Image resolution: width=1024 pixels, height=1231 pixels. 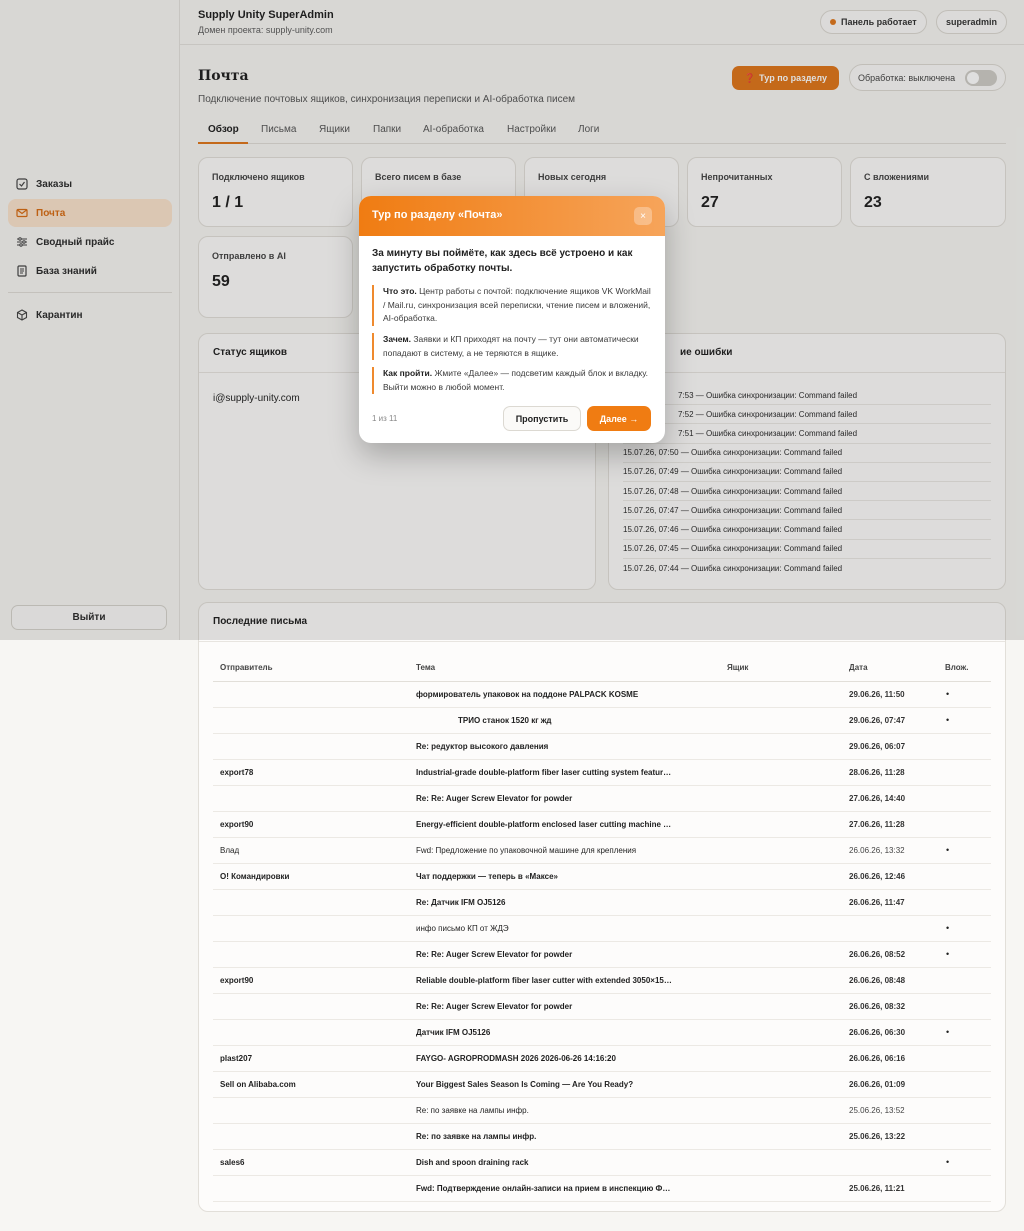 What do you see at coordinates (311, 772) in the screenshot?
I see `email-sender: export78` at bounding box center [311, 772].